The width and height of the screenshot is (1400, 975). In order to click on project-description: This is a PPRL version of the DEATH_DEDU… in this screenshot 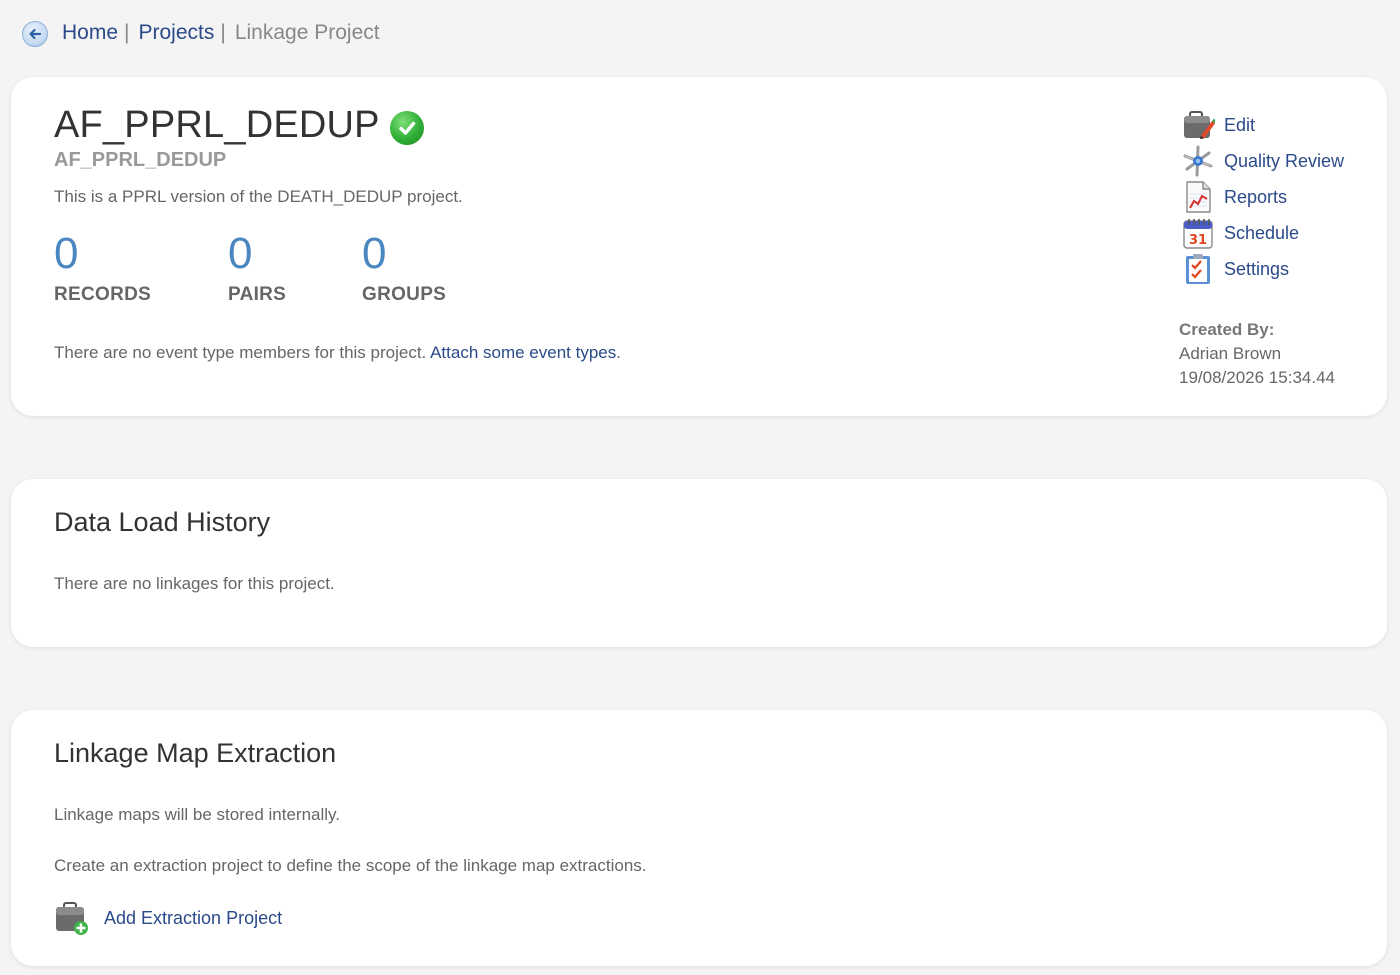, I will do `click(258, 196)`.